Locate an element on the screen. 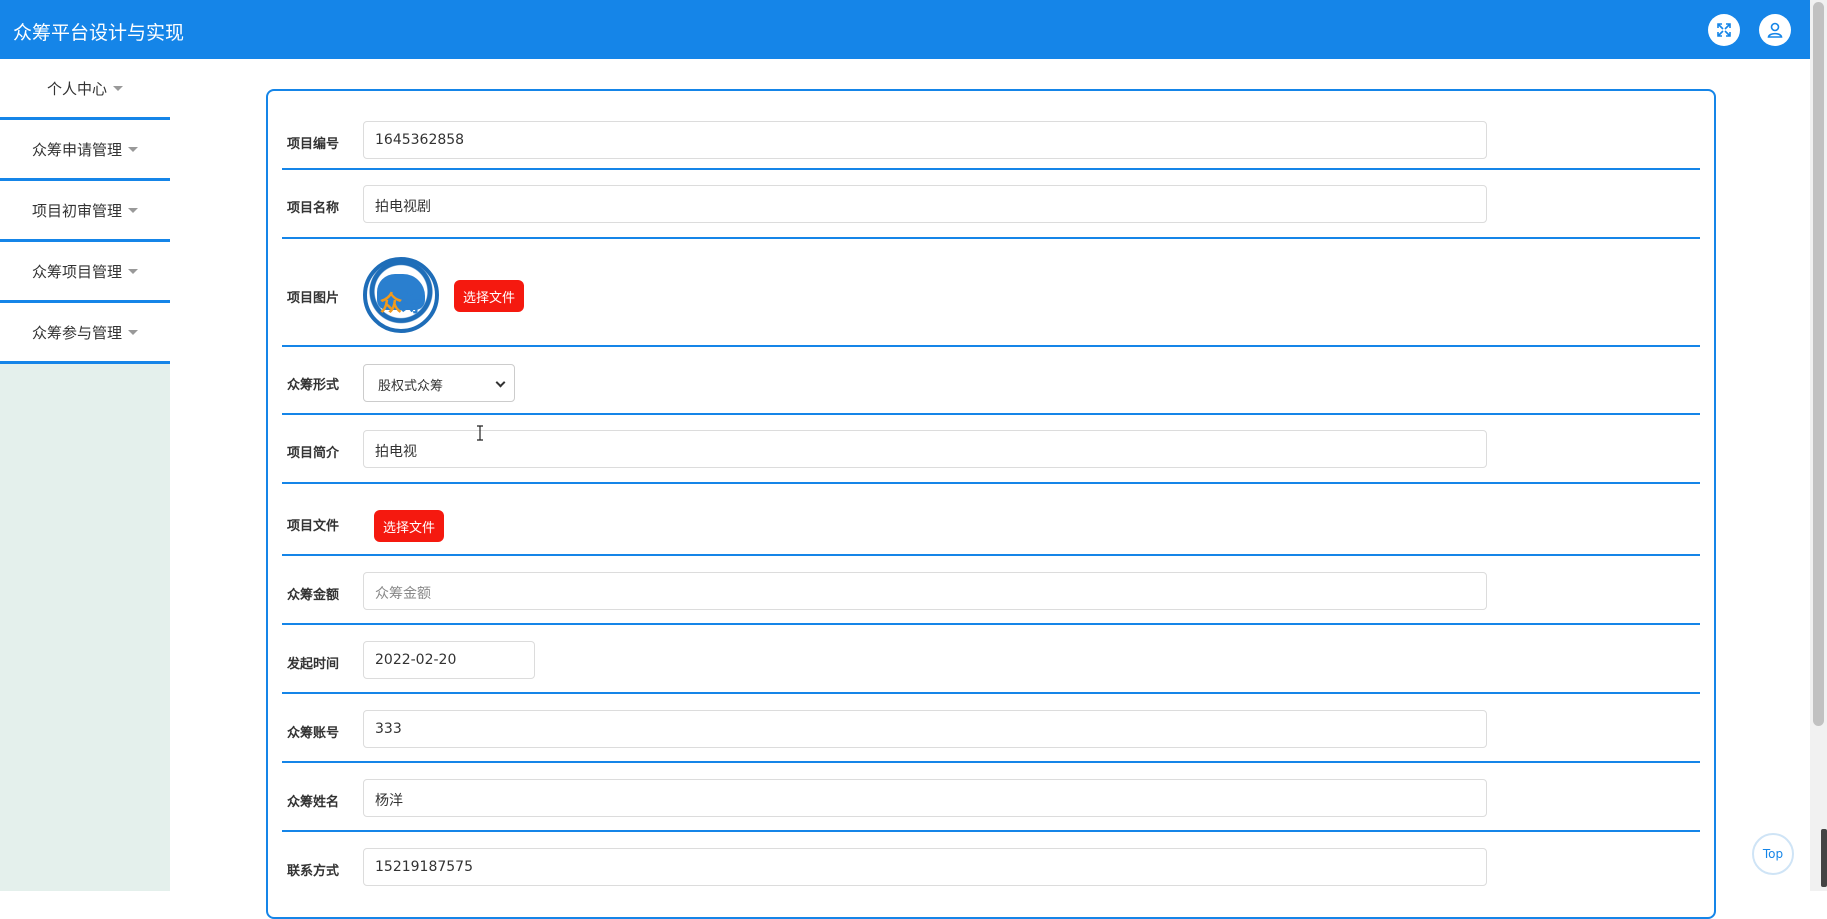  text-cursor-icon is located at coordinates (480, 433).